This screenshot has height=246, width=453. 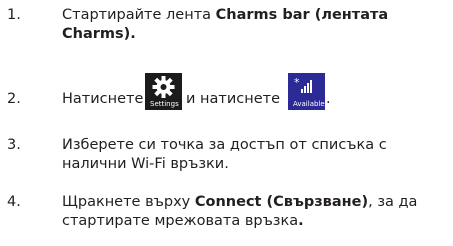 I want to click on wifi-signal-icon: *, so click(x=303, y=84).